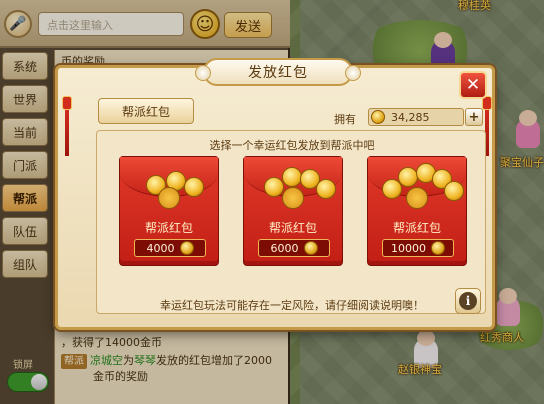 This screenshot has height=404, width=544. I want to click on info-icon: i, so click(468, 301).